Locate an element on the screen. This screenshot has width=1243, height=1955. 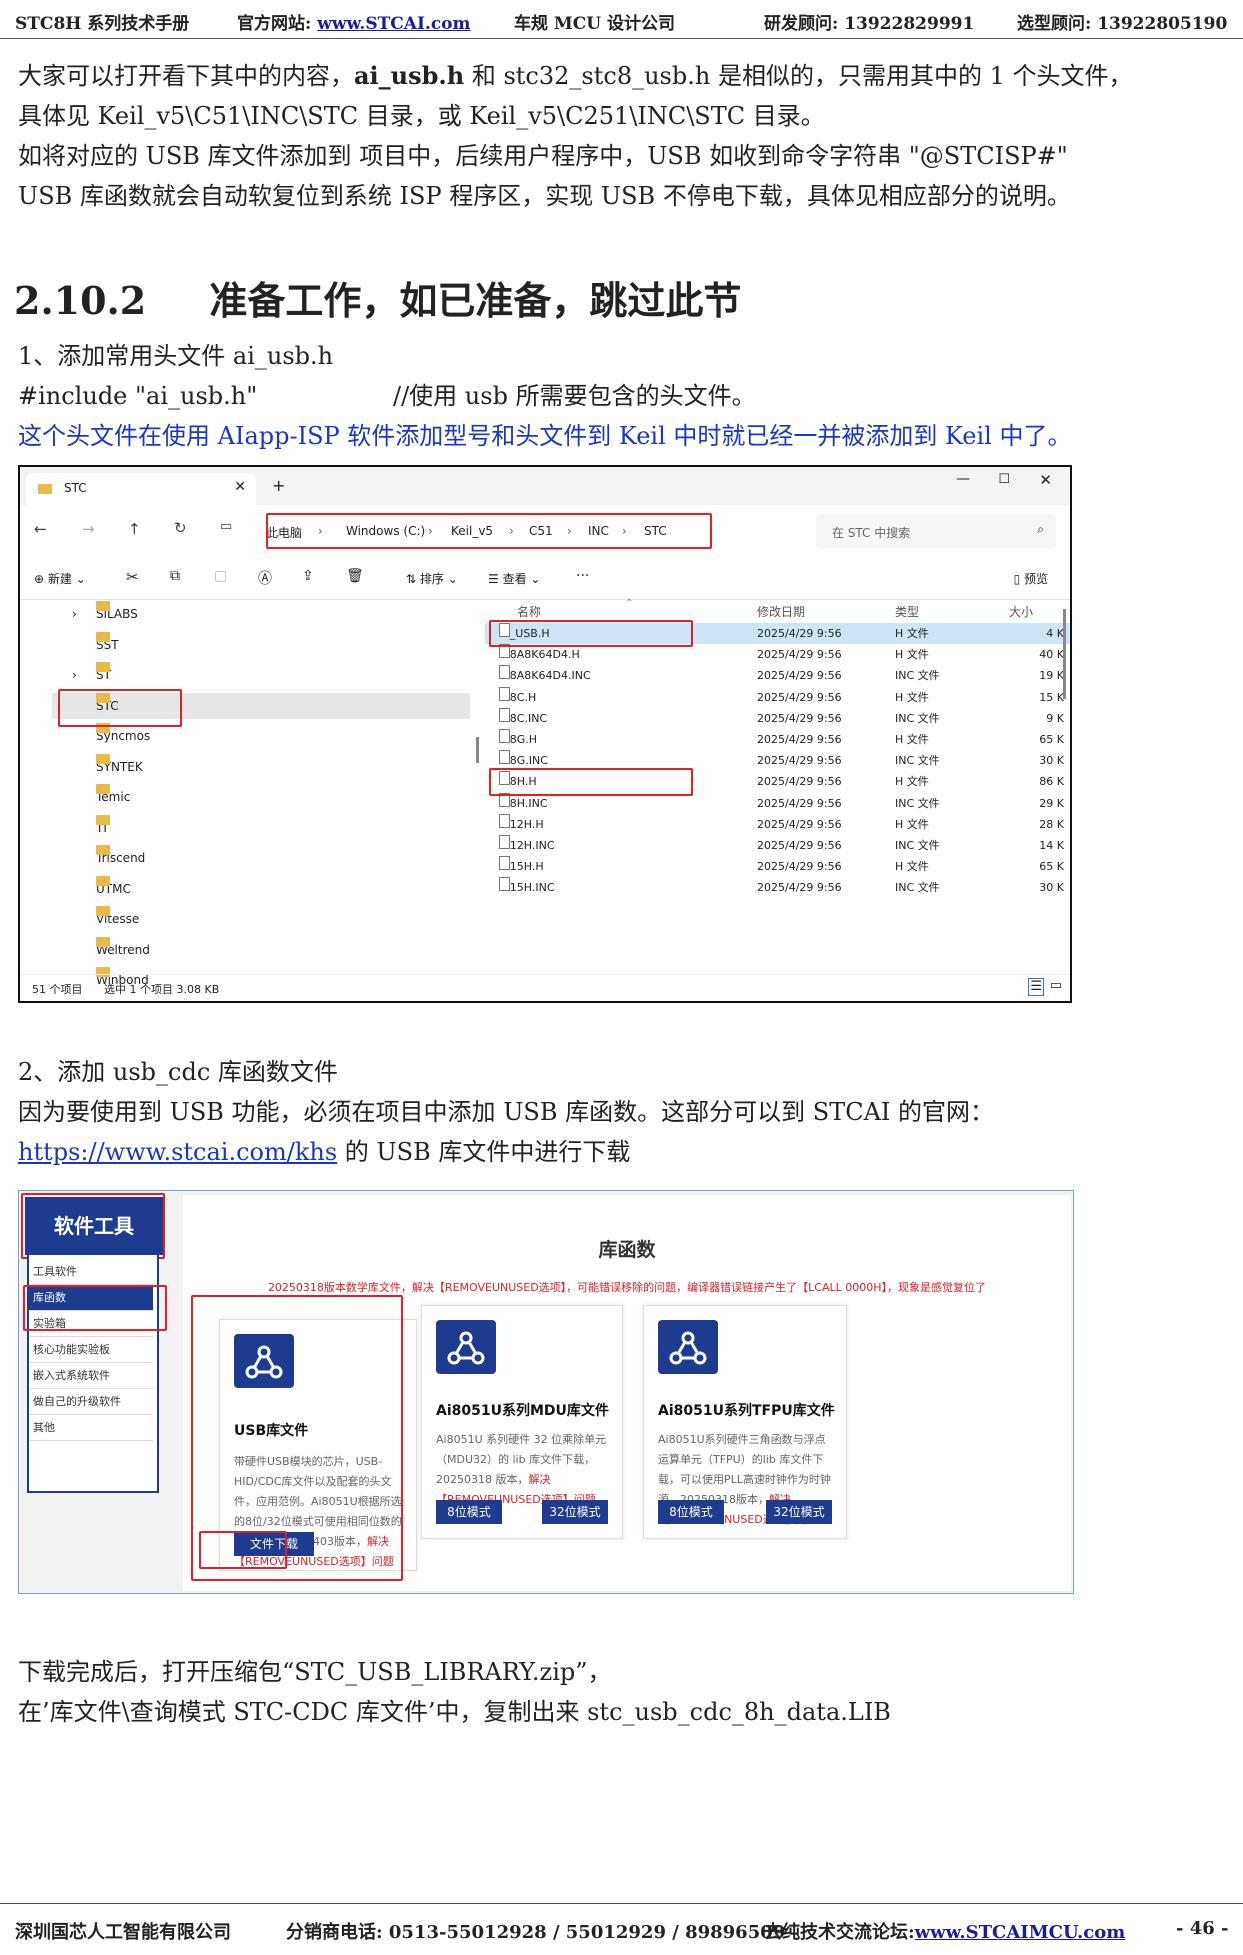
sidebar-item-label: ST is located at coordinates (103, 675).